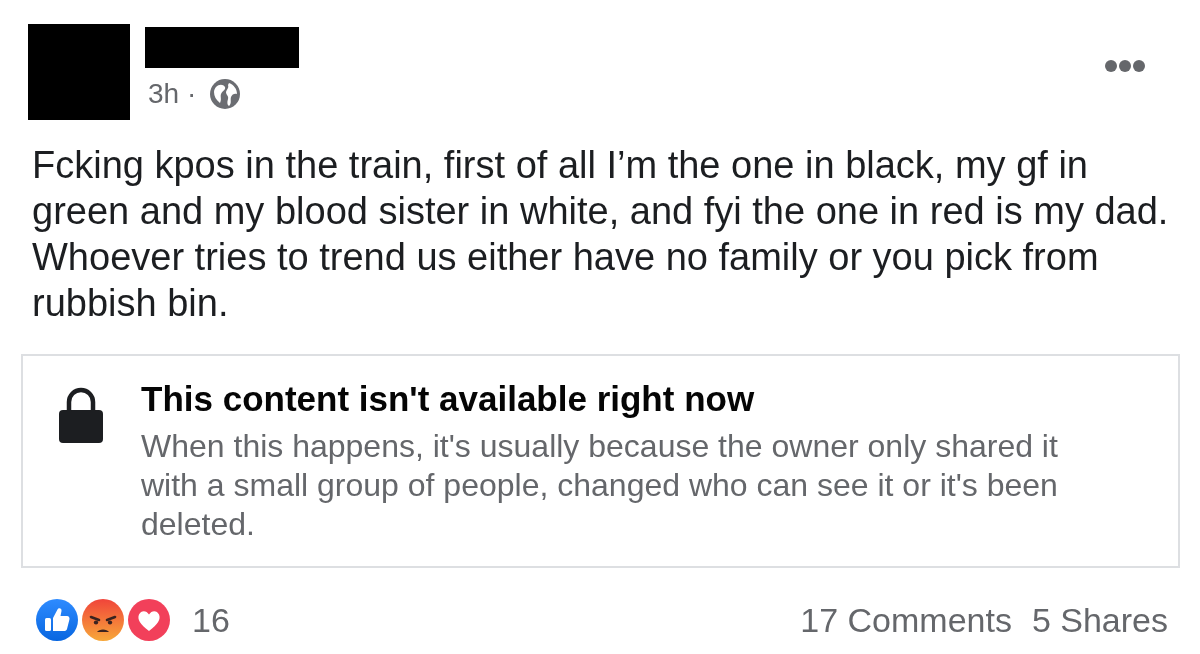 This screenshot has height=654, width=1200. I want to click on globe-icon, so click(225, 94).